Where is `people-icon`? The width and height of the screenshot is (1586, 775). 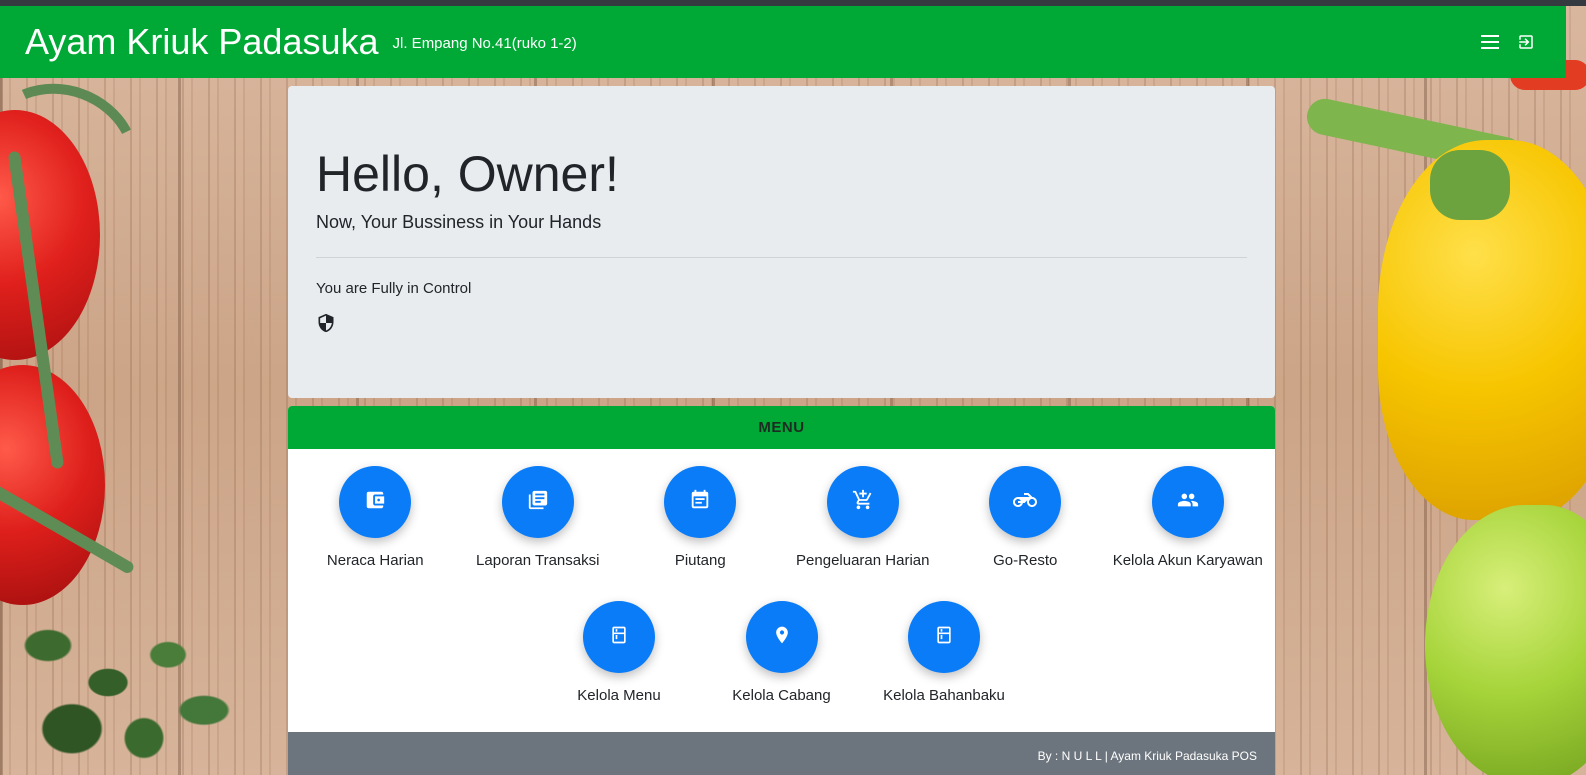 people-icon is located at coordinates (1188, 502).